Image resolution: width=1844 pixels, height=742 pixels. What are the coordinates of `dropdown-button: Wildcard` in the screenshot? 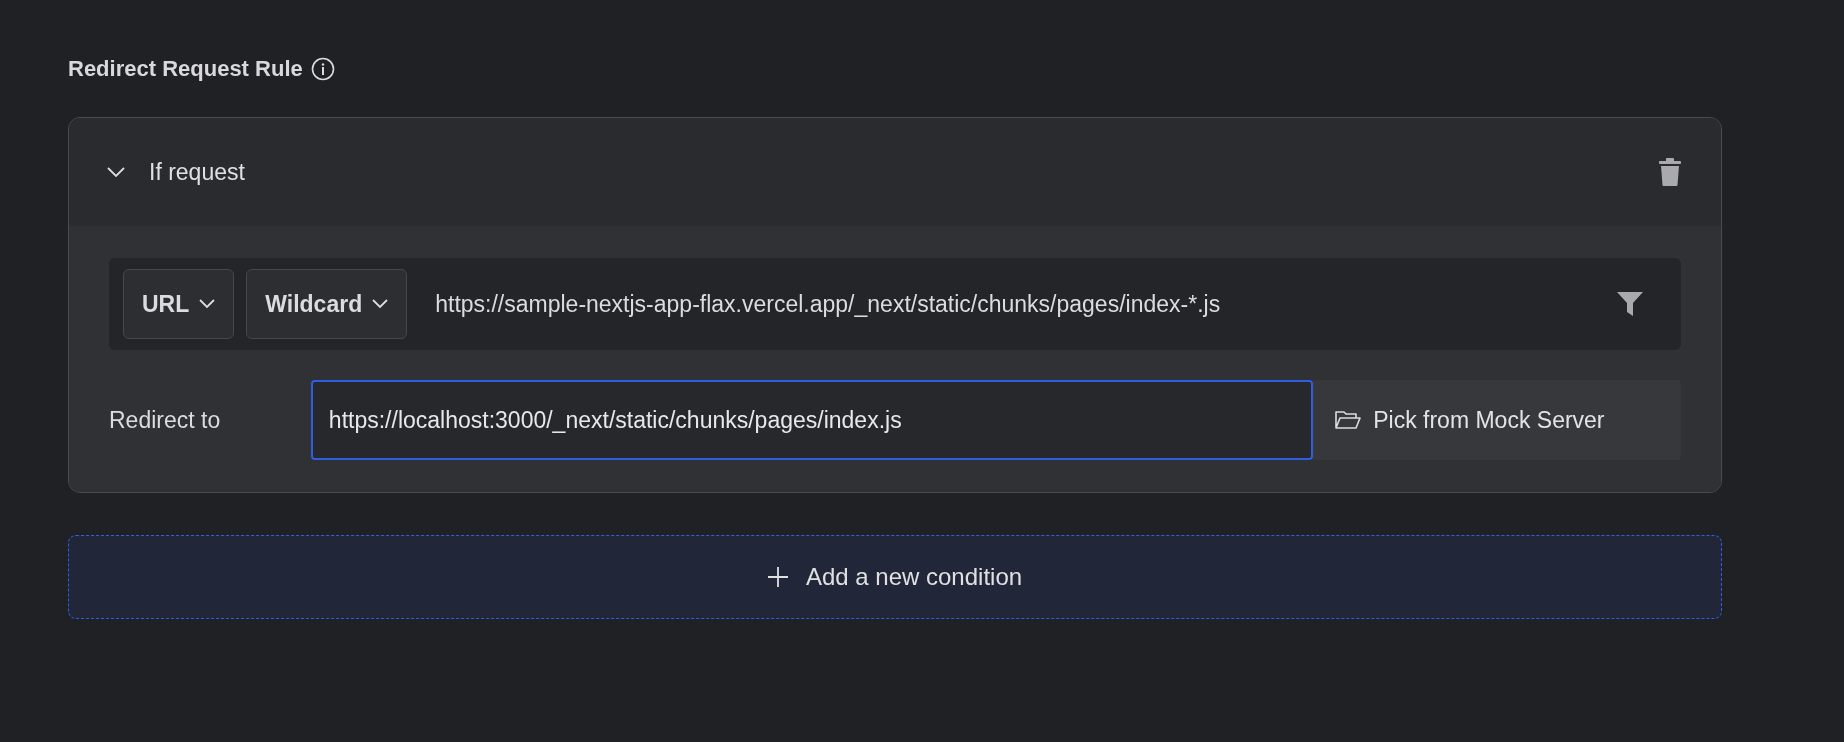 It's located at (327, 304).